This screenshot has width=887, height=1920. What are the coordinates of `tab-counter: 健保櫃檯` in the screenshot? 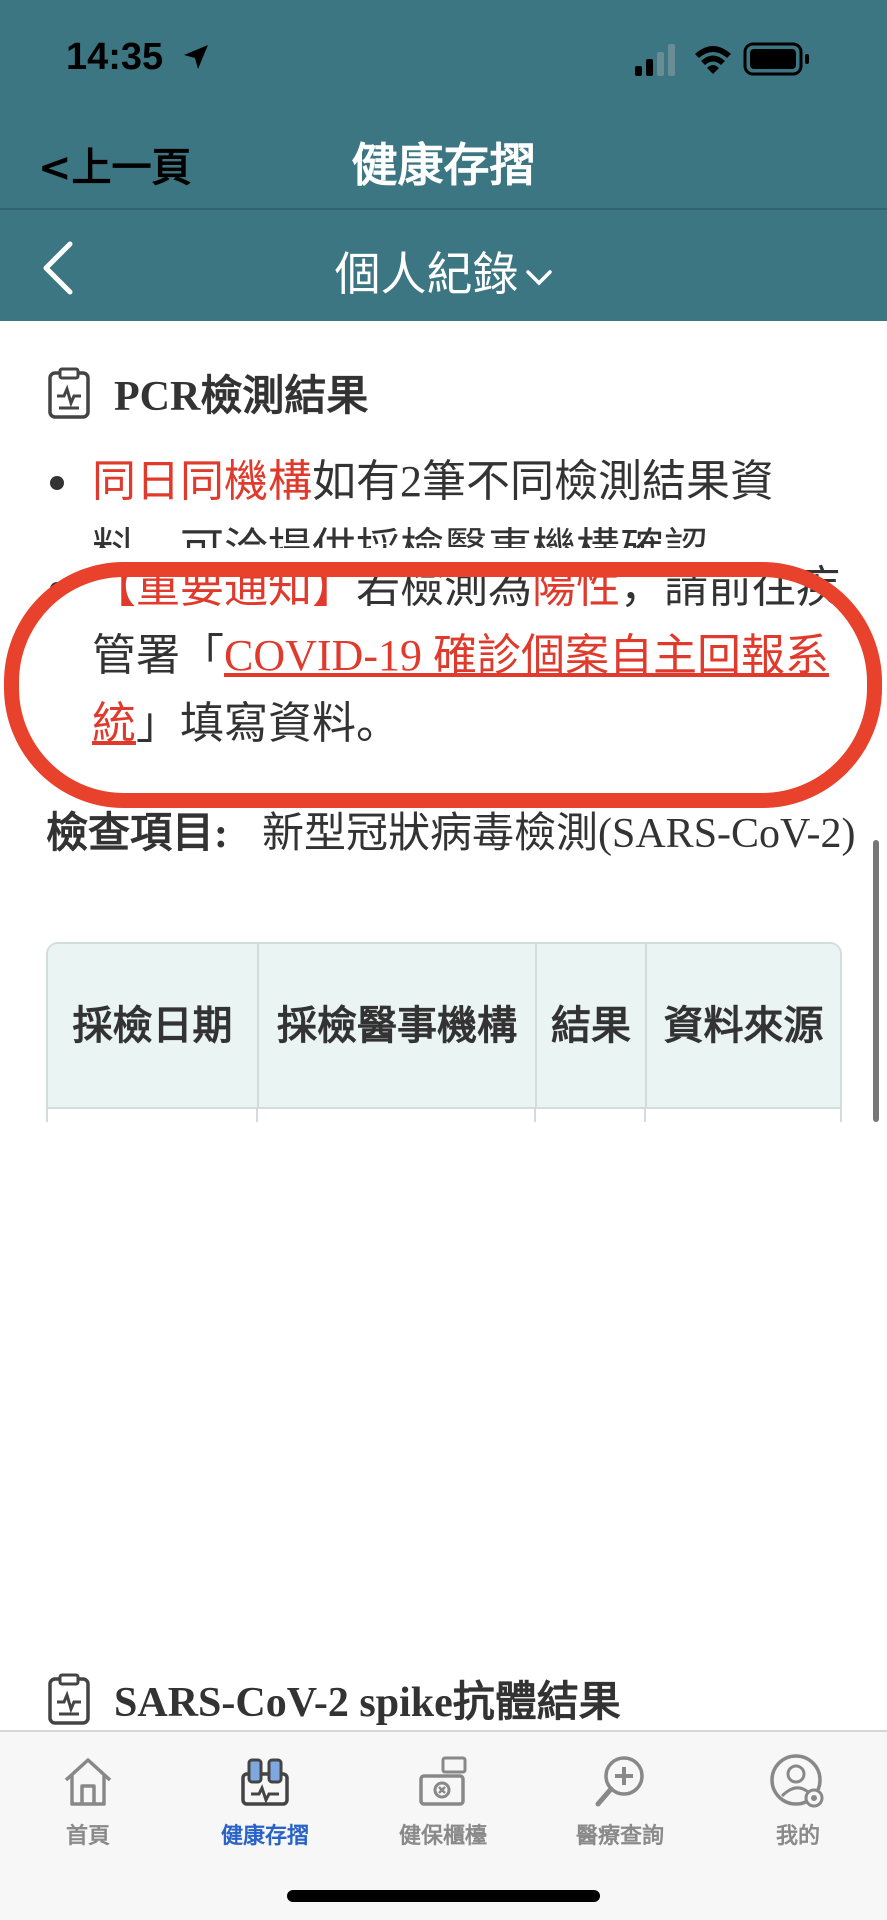 It's located at (443, 1801).